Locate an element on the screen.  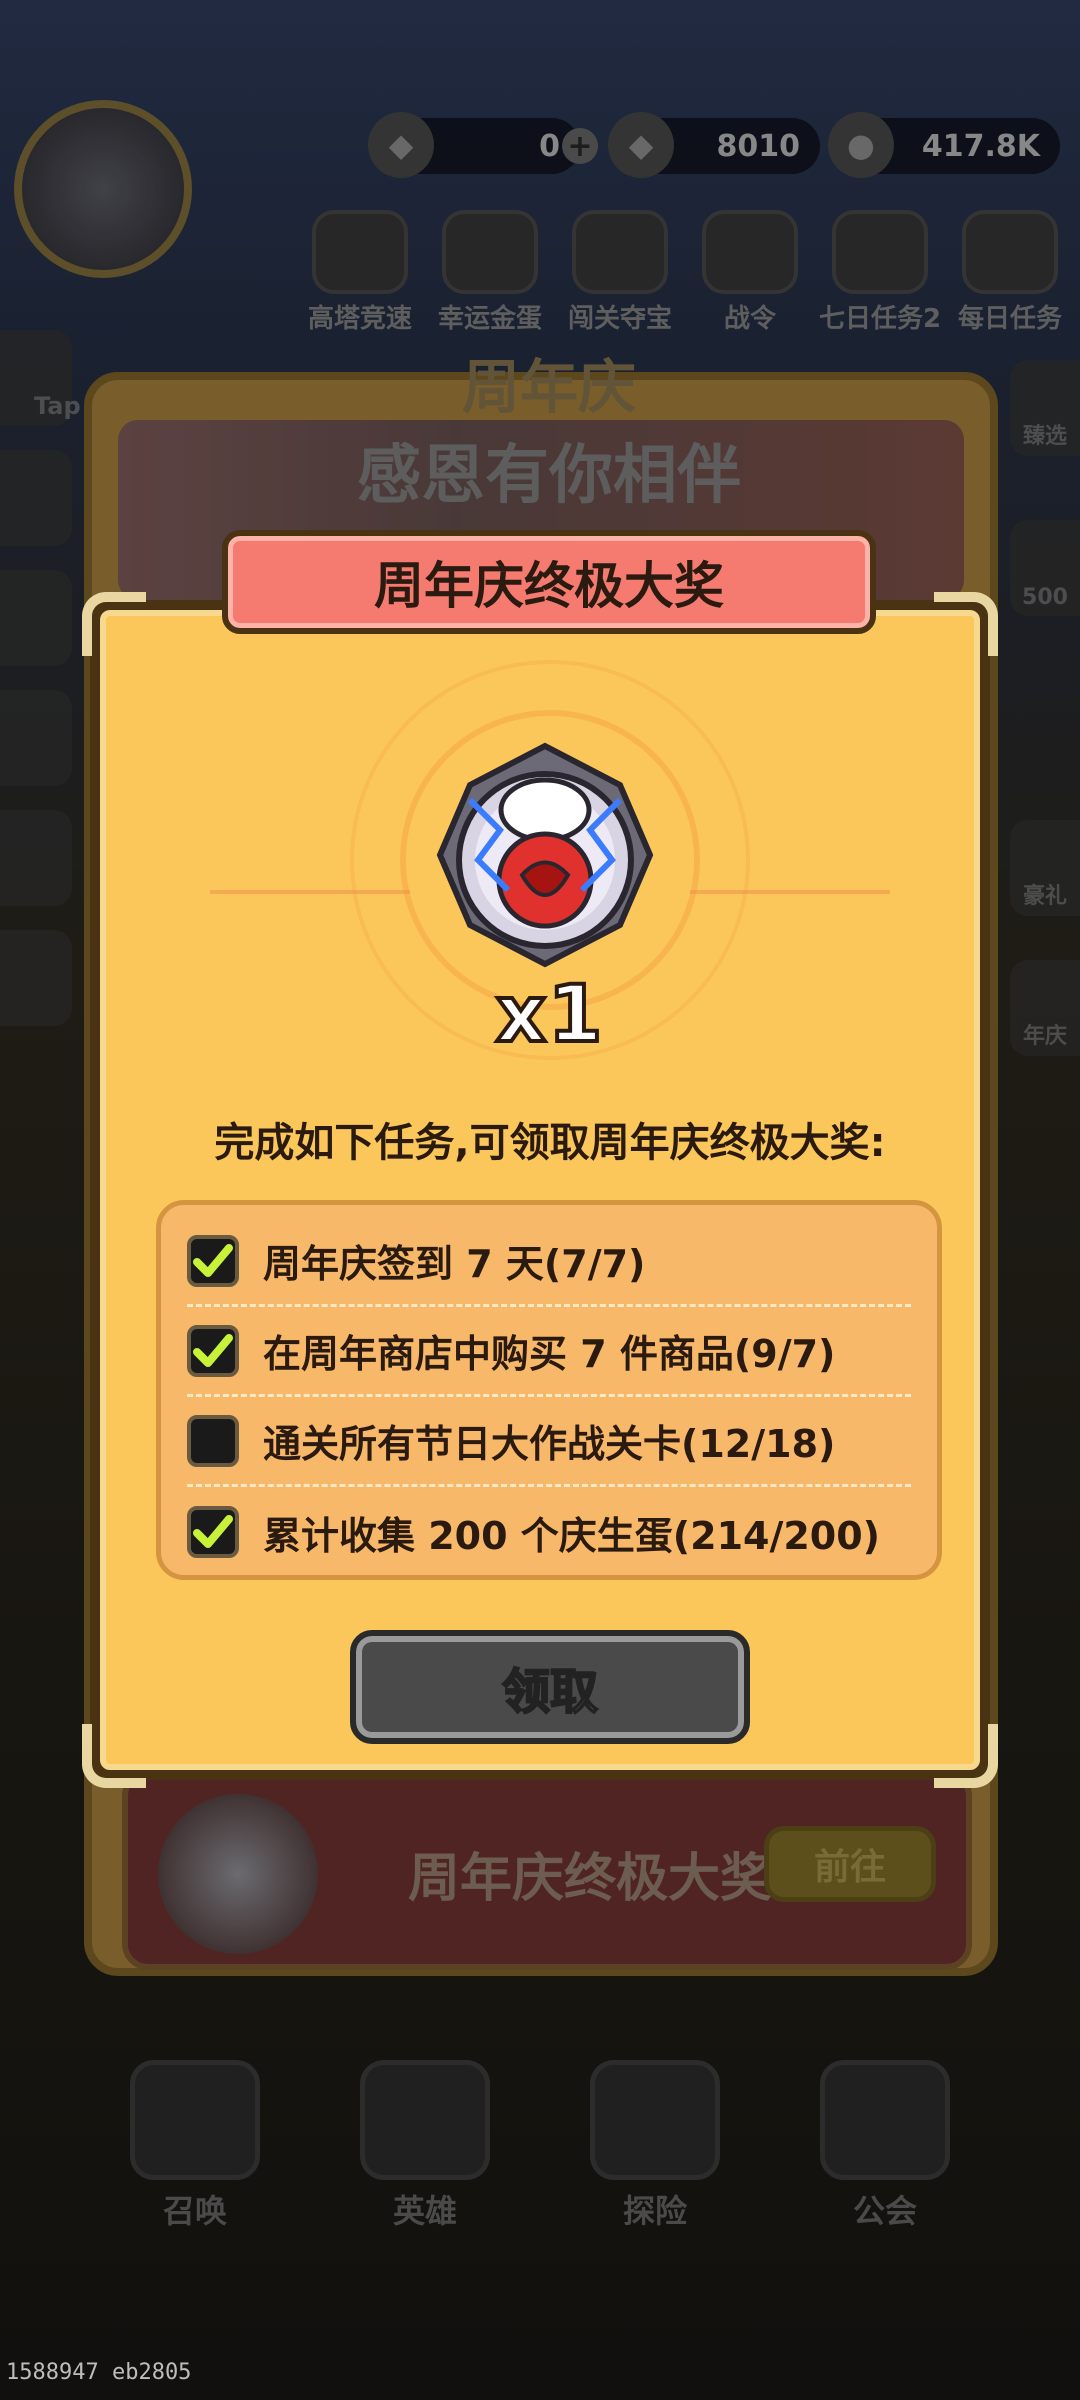
task-description: 完成如下任务,可领取周年庆终极大奖: is located at coordinates (550, 1143).